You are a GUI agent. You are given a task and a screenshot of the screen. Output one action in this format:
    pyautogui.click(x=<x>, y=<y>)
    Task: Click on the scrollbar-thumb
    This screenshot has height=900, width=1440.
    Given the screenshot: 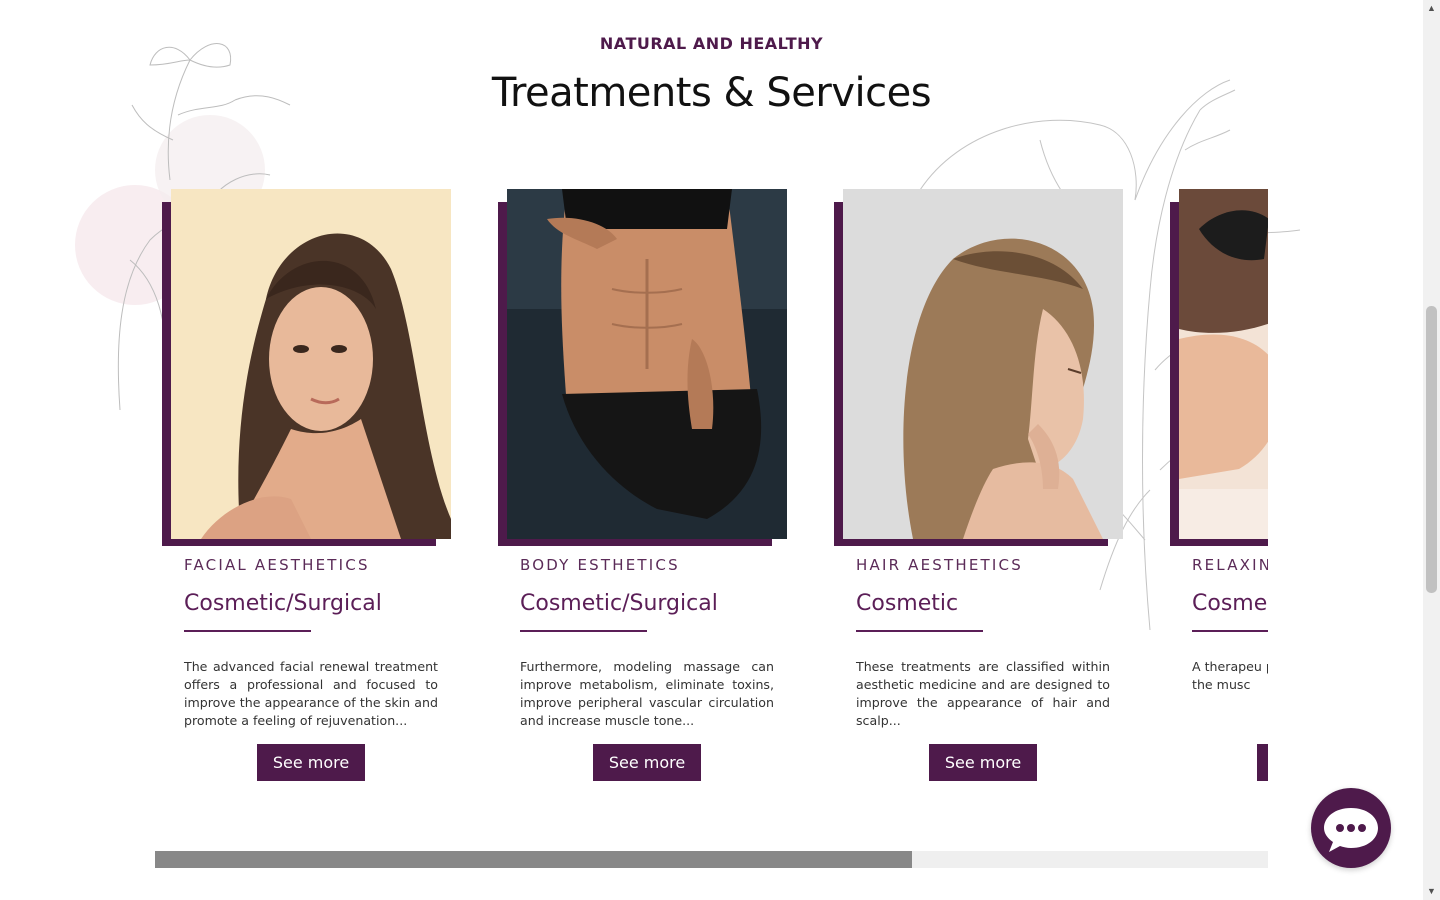 What is the action you would take?
    pyautogui.click(x=1431, y=449)
    